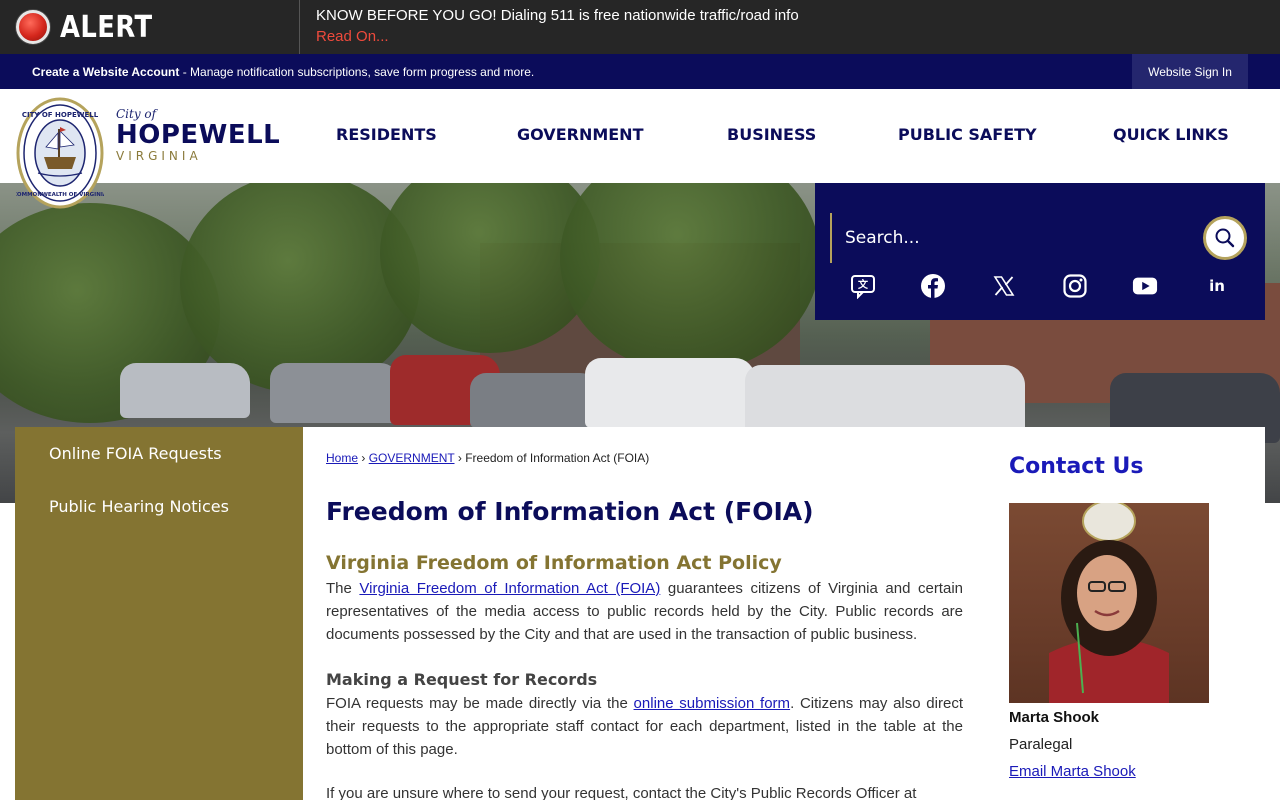 This screenshot has width=1280, height=800. Describe the element at coordinates (386, 134) in the screenshot. I see `nav-residents: RESIDENTS` at that location.